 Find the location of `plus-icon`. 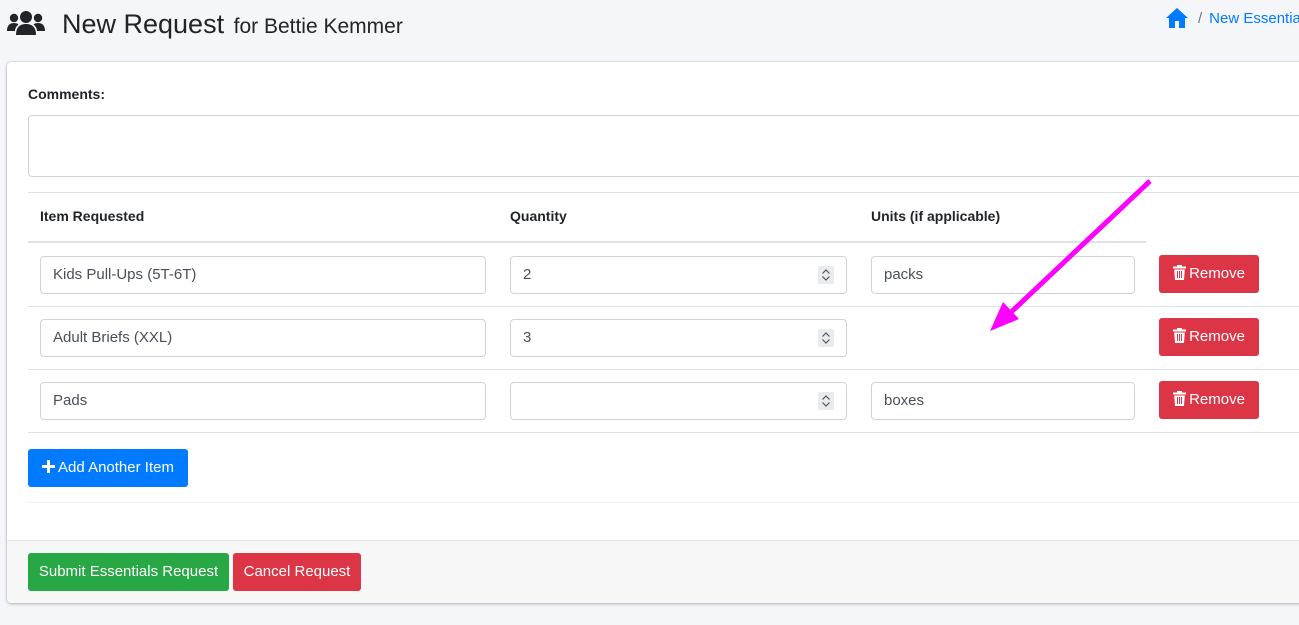

plus-icon is located at coordinates (49, 466).